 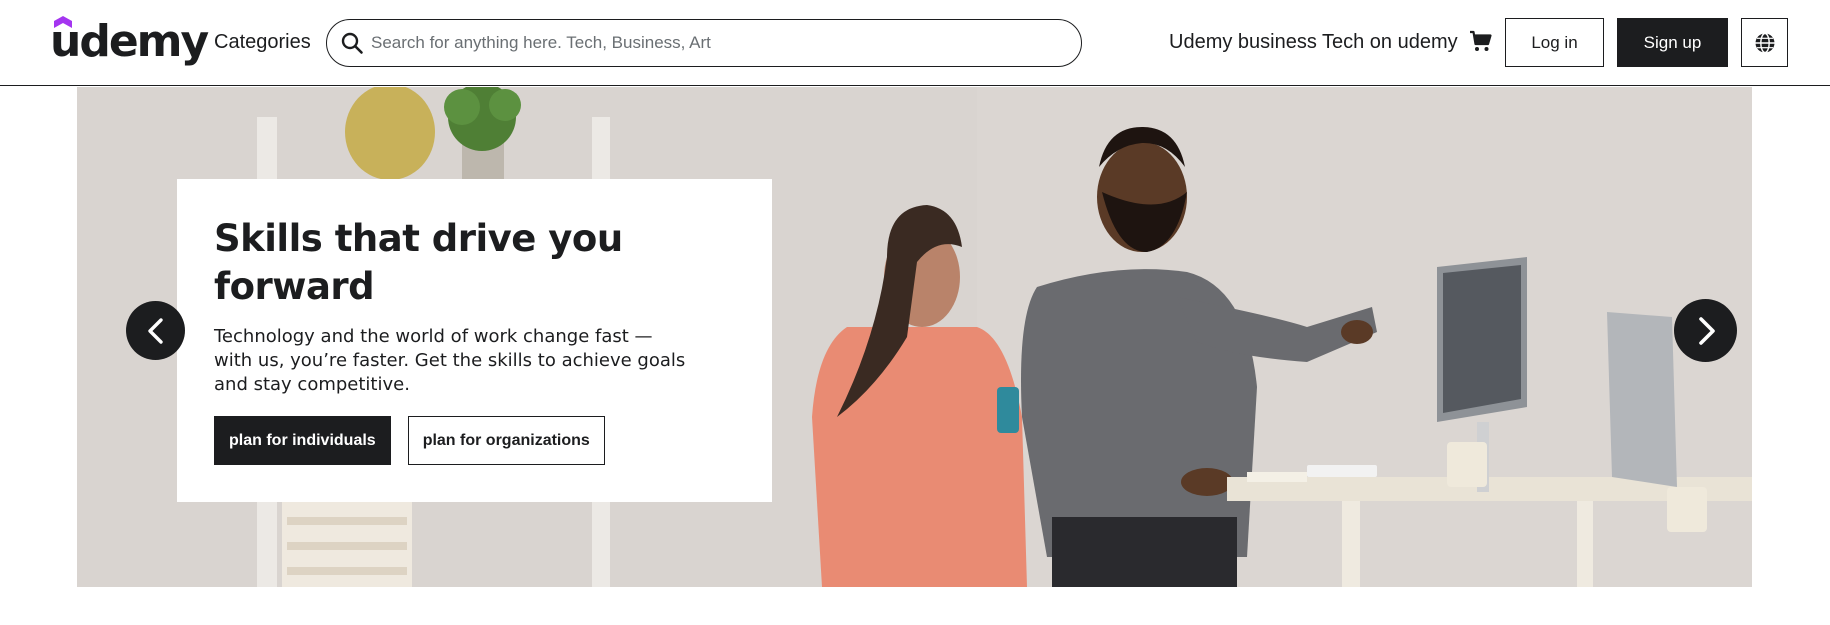 I want to click on hero-title: Skills that drive you forward, so click(x=418, y=262).